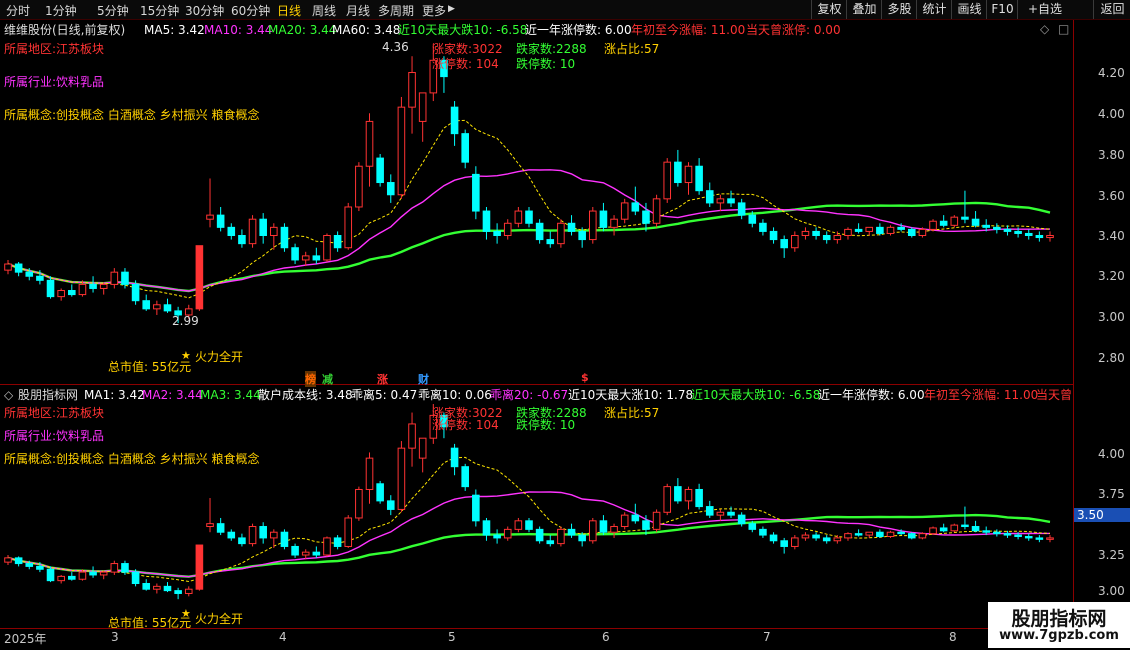 This screenshot has height=650, width=1130. What do you see at coordinates (395, 47) in the screenshot?
I see `high-price-label: 4.36` at bounding box center [395, 47].